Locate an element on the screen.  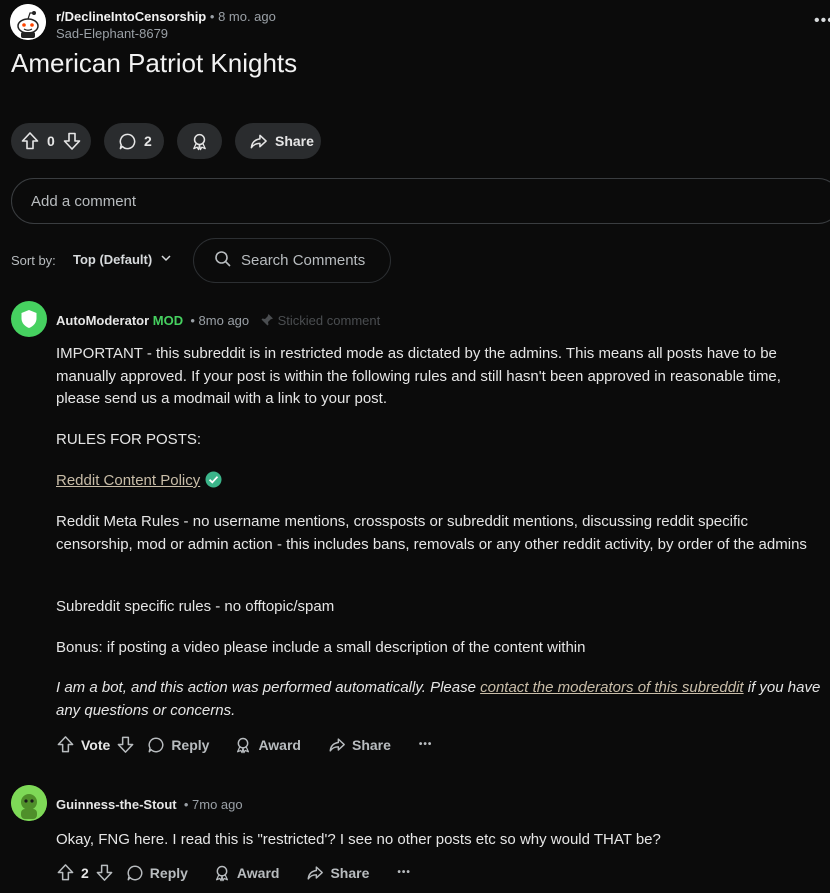
add-comment-placeholder: Add a comment is located at coordinates (84, 201).